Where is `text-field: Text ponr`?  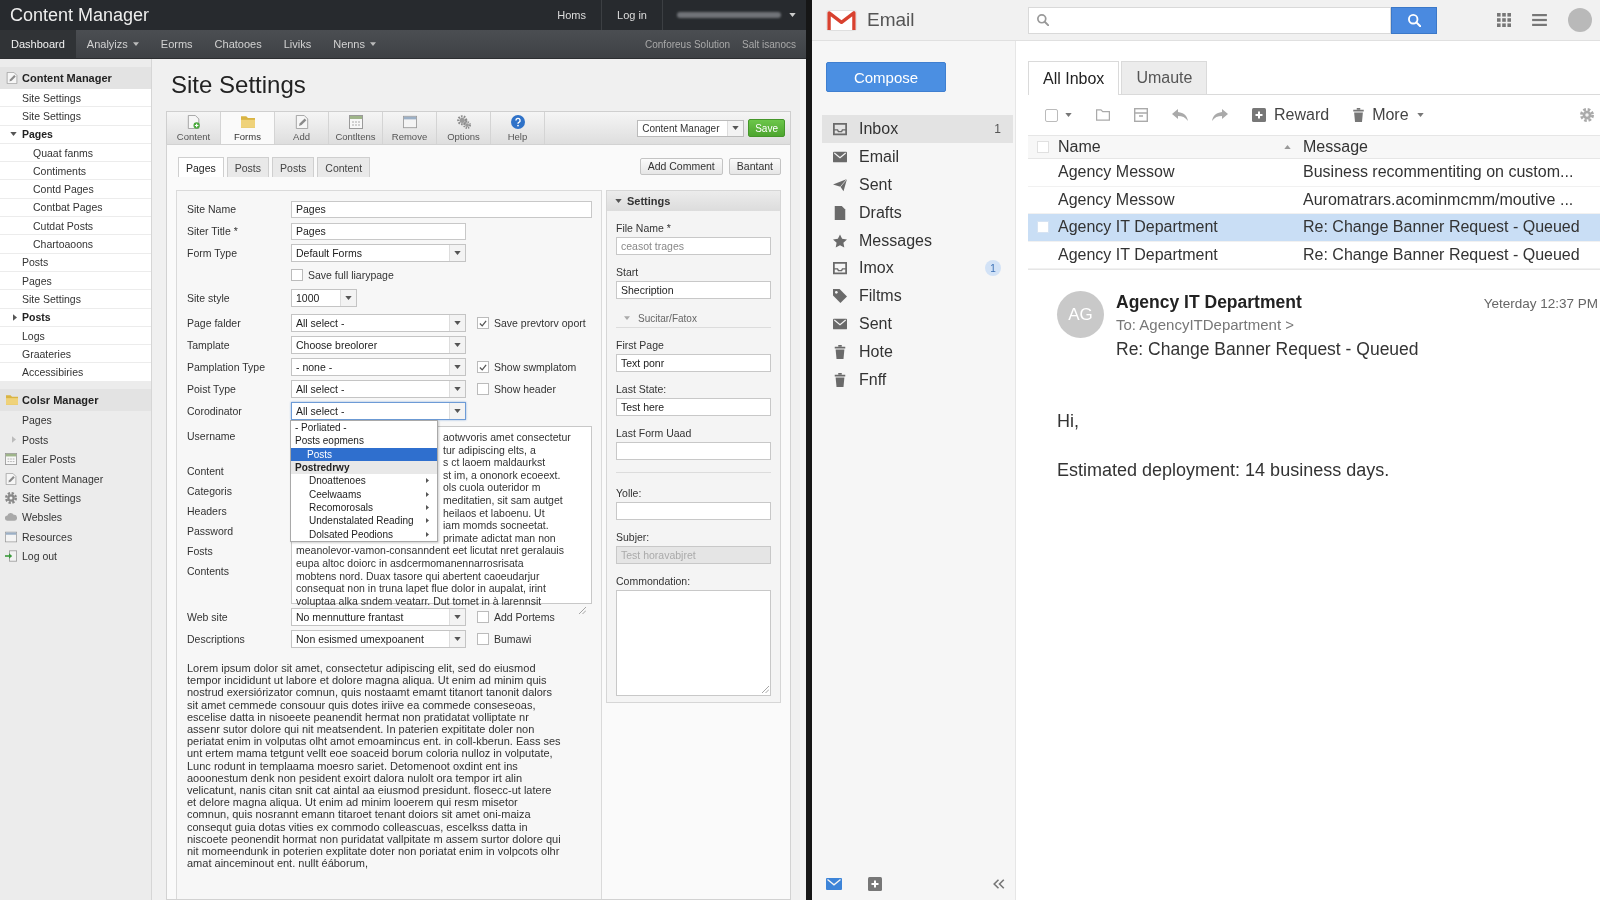 text-field: Text ponr is located at coordinates (693, 363).